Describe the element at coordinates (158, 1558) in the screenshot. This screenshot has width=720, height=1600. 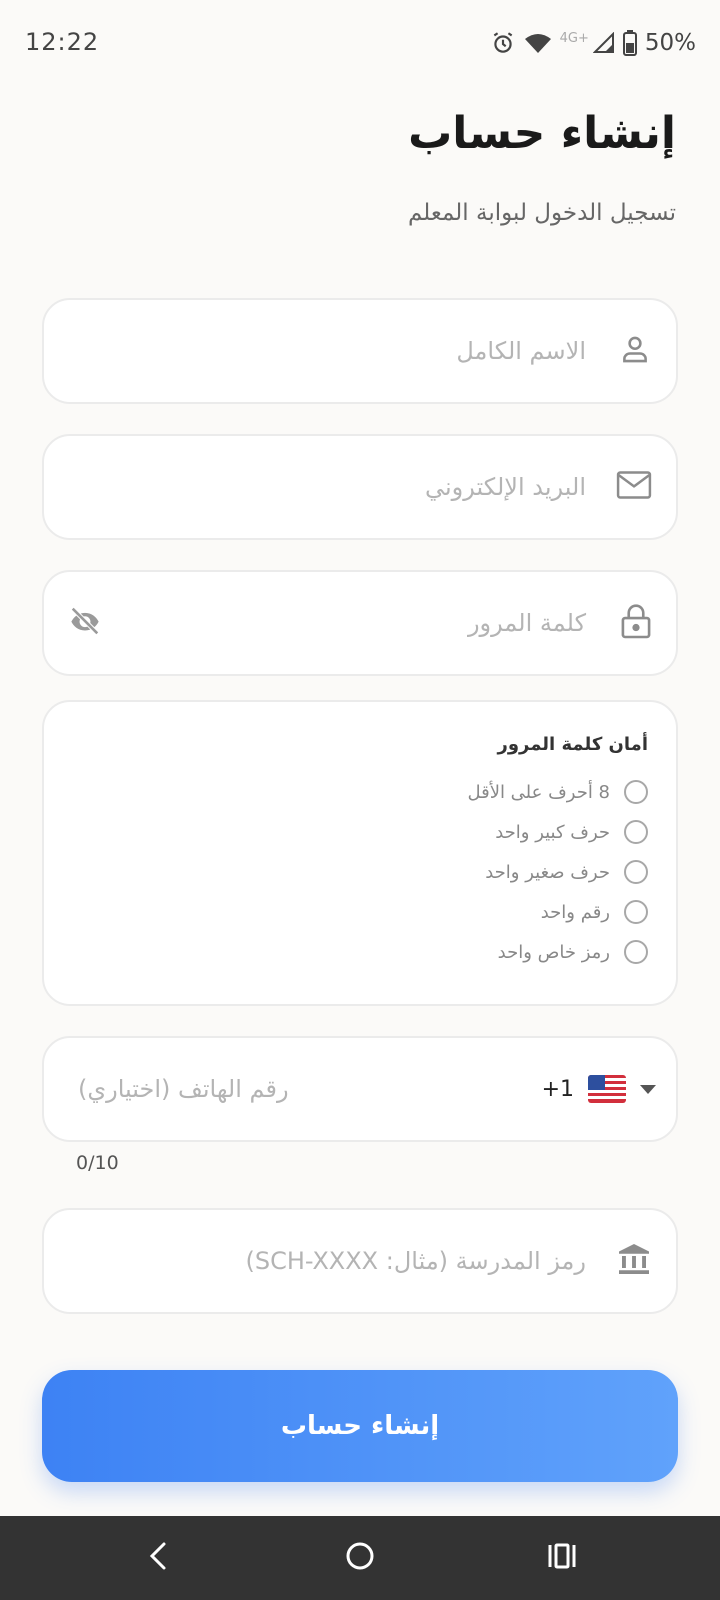
I see `back-icon` at that location.